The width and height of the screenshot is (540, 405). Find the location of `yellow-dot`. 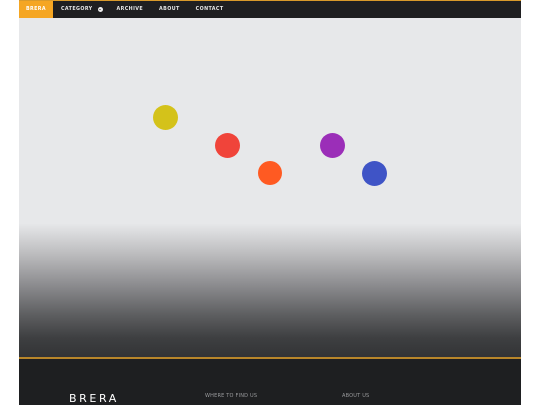

yellow-dot is located at coordinates (165, 117).